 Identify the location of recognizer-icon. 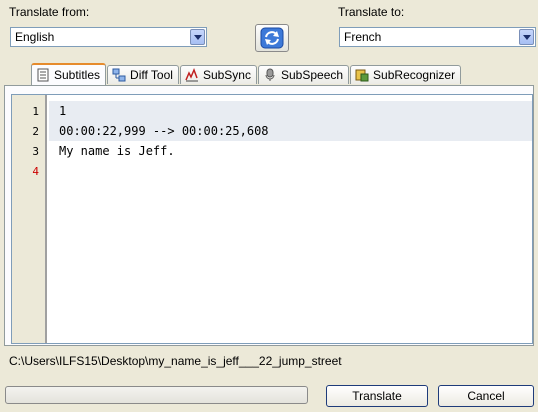
(362, 75).